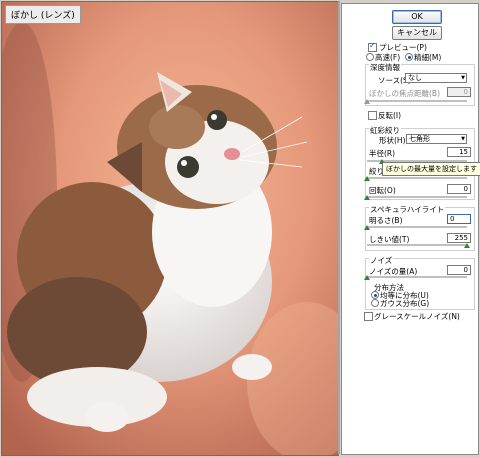 The width and height of the screenshot is (480, 457). Describe the element at coordinates (415, 197) in the screenshot. I see `rotation-slider` at that location.